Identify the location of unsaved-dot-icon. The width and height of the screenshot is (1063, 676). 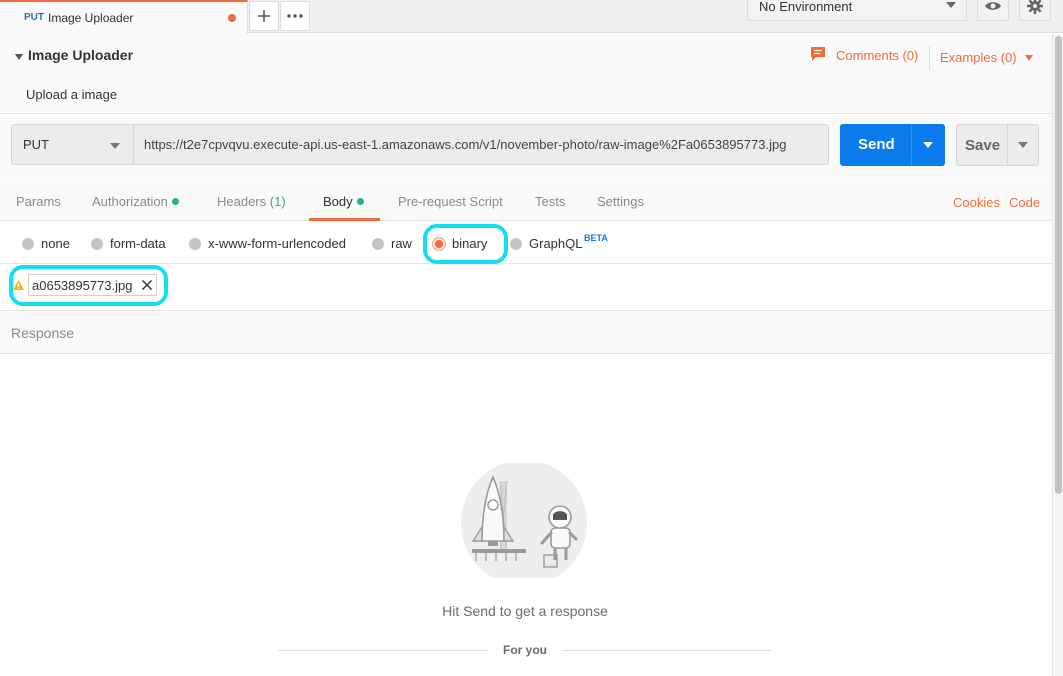
(232, 18).